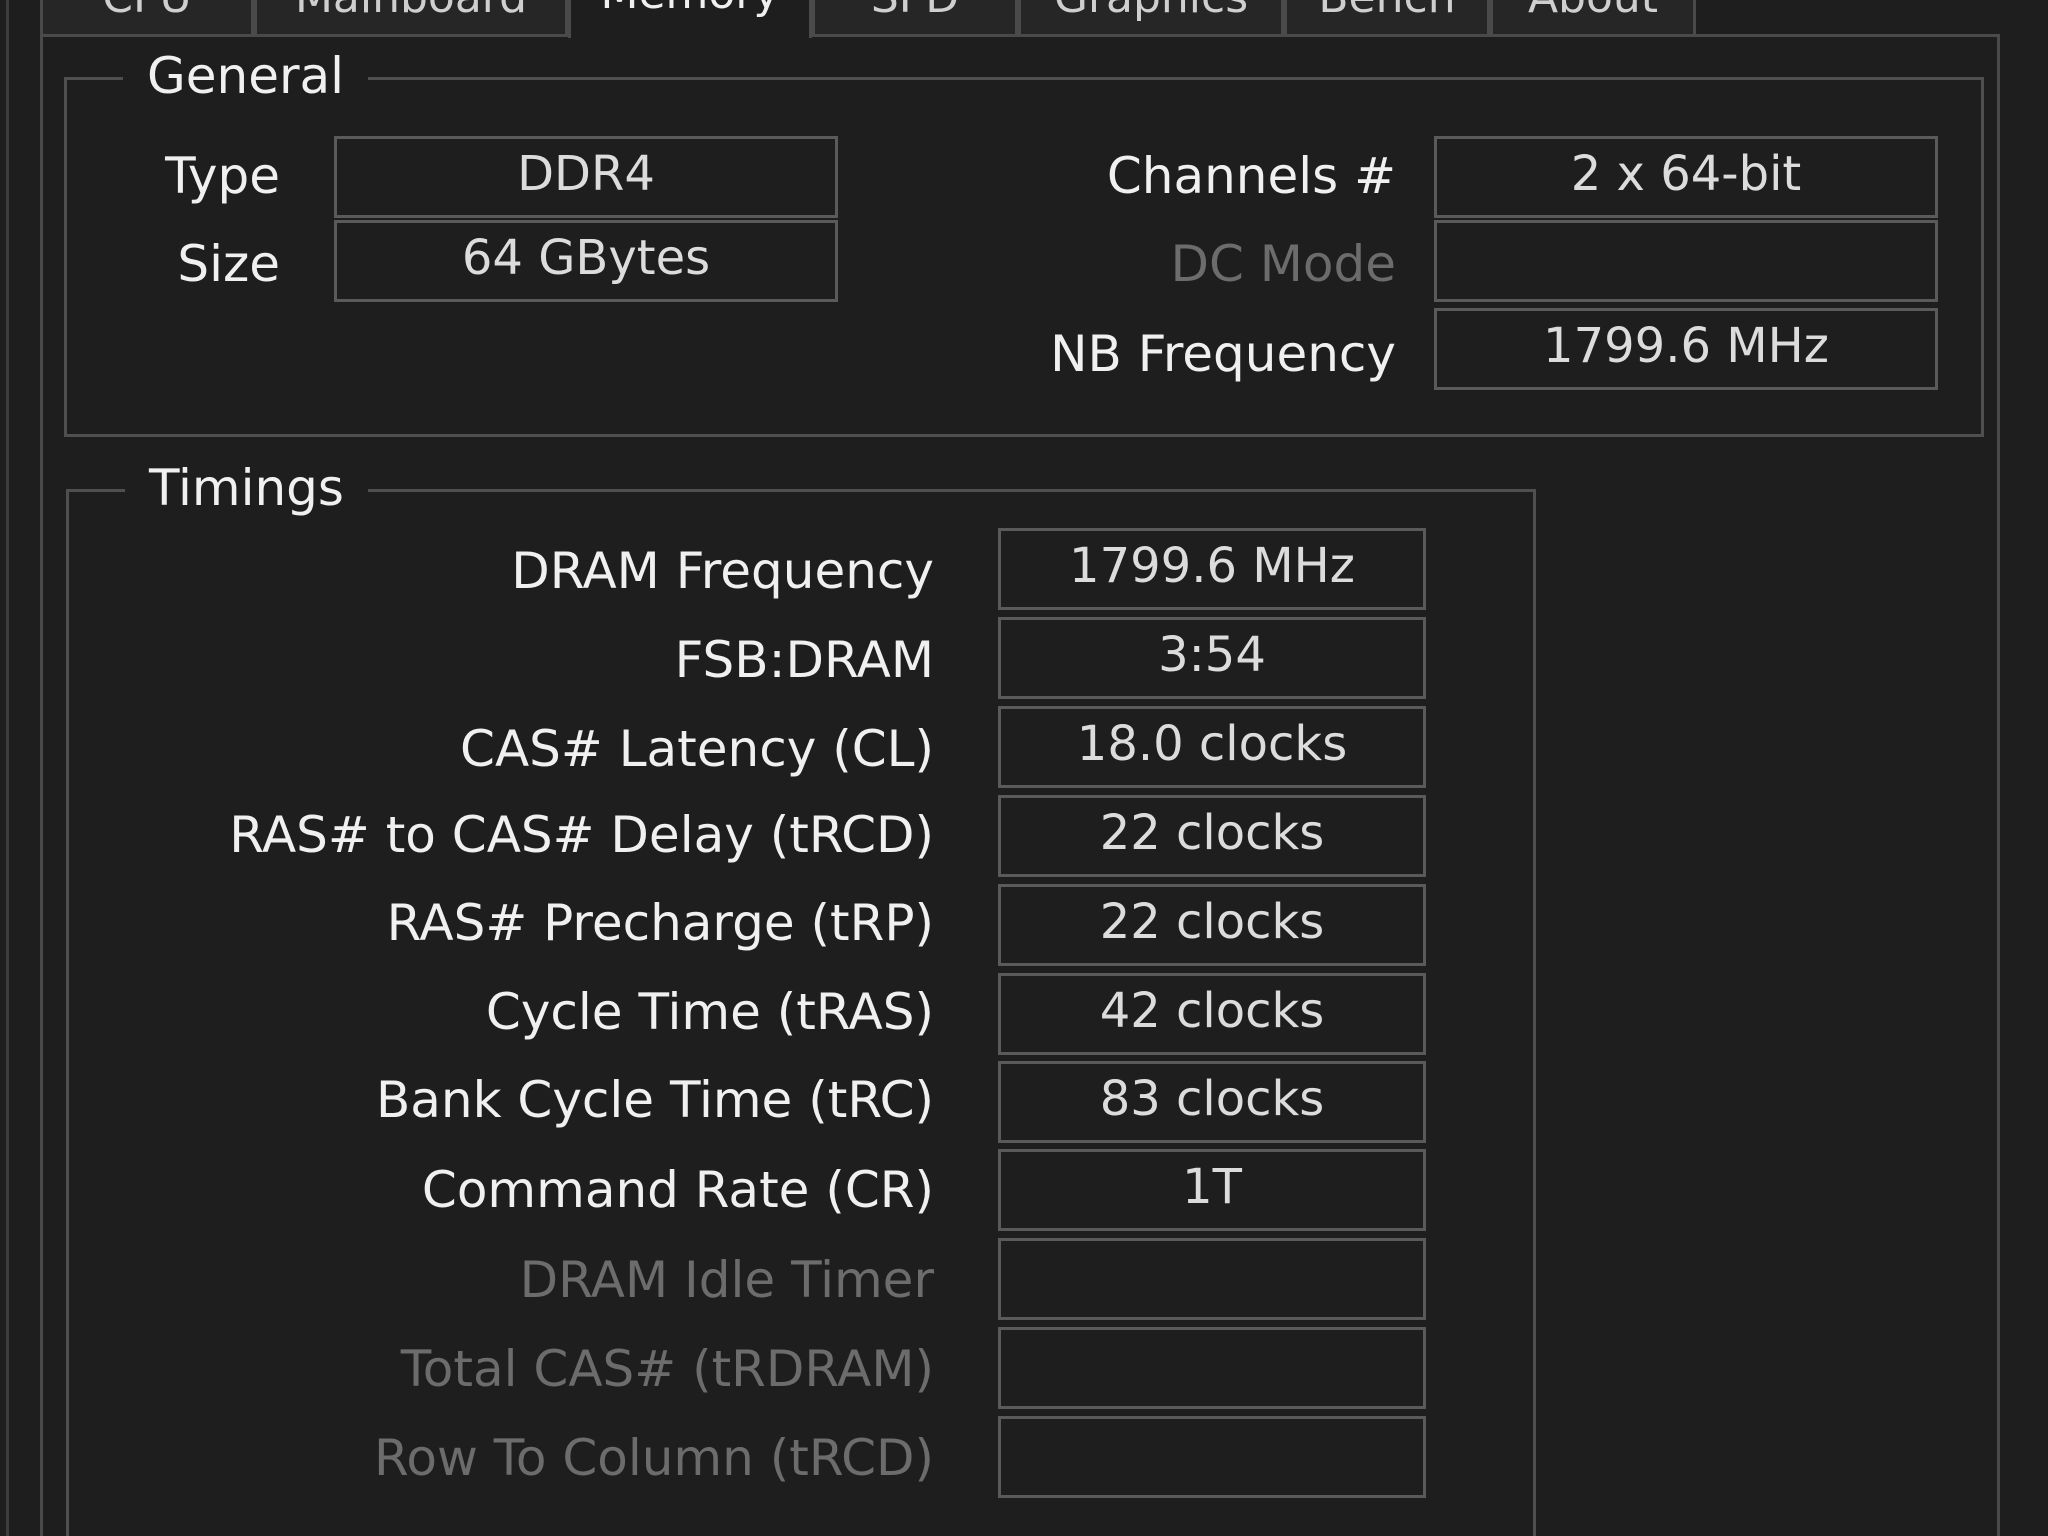 Image resolution: width=2048 pixels, height=1536 pixels. What do you see at coordinates (1212, 569) in the screenshot?
I see `dram-frequency-value: 1799.6 MHz` at bounding box center [1212, 569].